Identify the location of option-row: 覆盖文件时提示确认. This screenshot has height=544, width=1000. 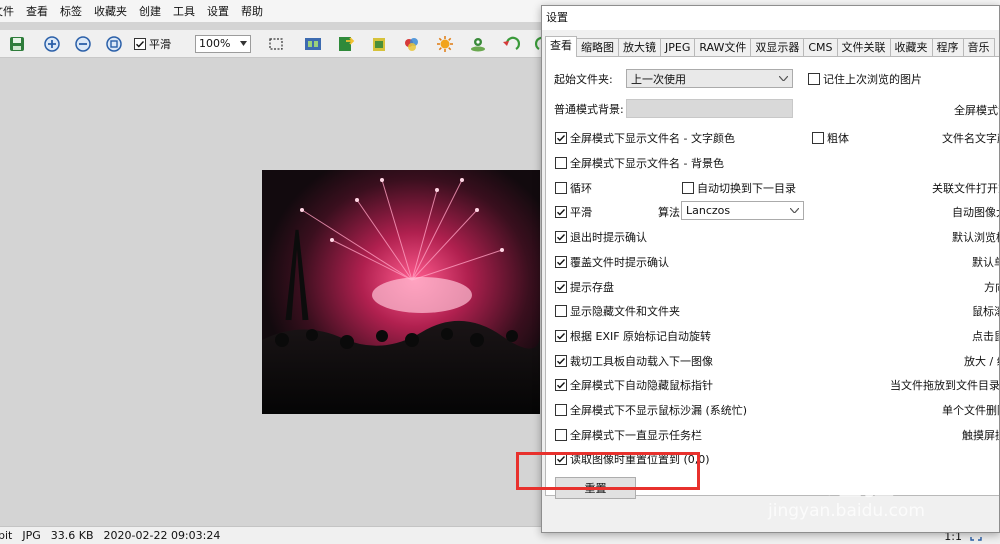
(612, 262).